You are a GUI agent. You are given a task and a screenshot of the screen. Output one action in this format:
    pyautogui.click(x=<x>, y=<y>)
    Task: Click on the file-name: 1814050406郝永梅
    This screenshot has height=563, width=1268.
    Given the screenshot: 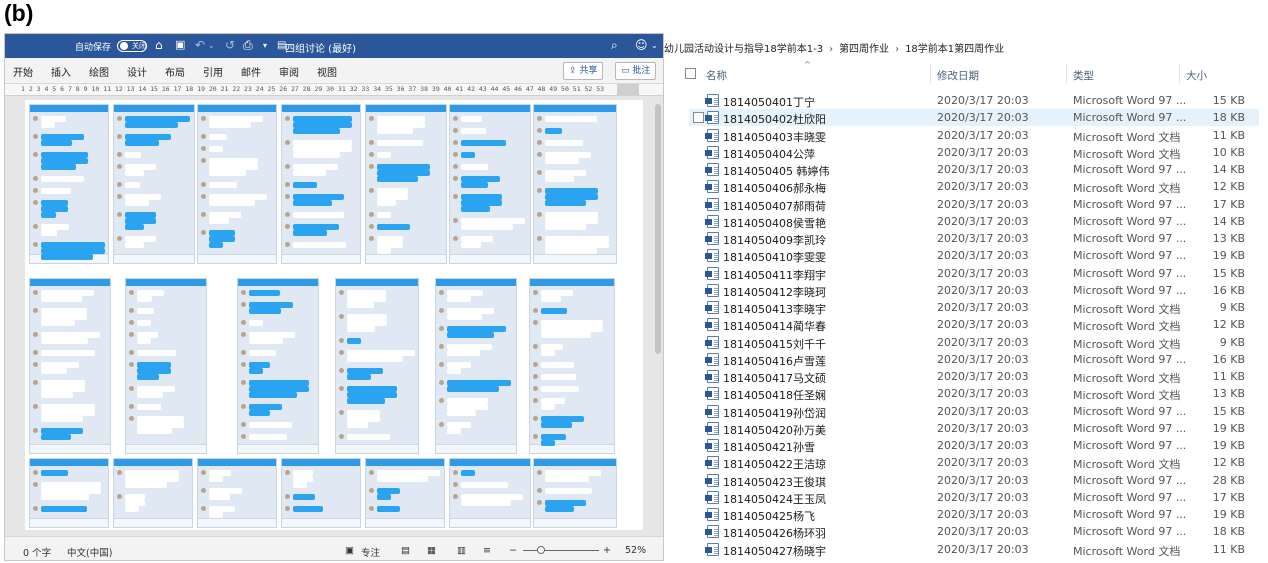 What is the action you would take?
    pyautogui.click(x=774, y=188)
    